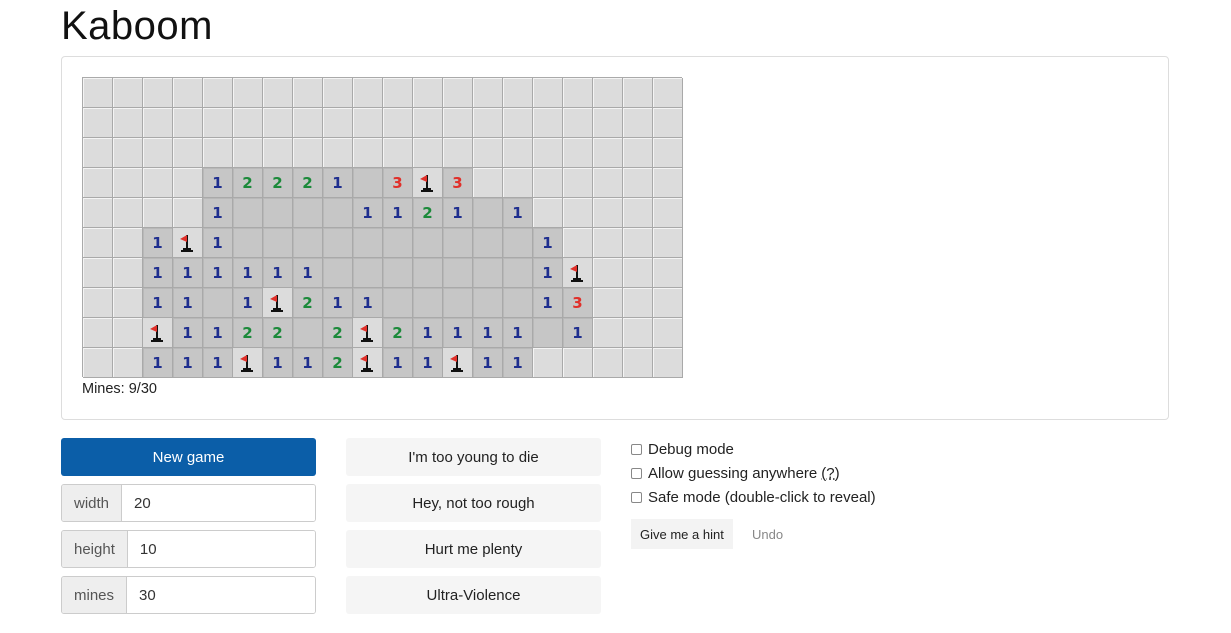 The height and width of the screenshot is (633, 1231). I want to click on difficulty-hurt-me-plenty-button: Hurt me plenty, so click(473, 549).